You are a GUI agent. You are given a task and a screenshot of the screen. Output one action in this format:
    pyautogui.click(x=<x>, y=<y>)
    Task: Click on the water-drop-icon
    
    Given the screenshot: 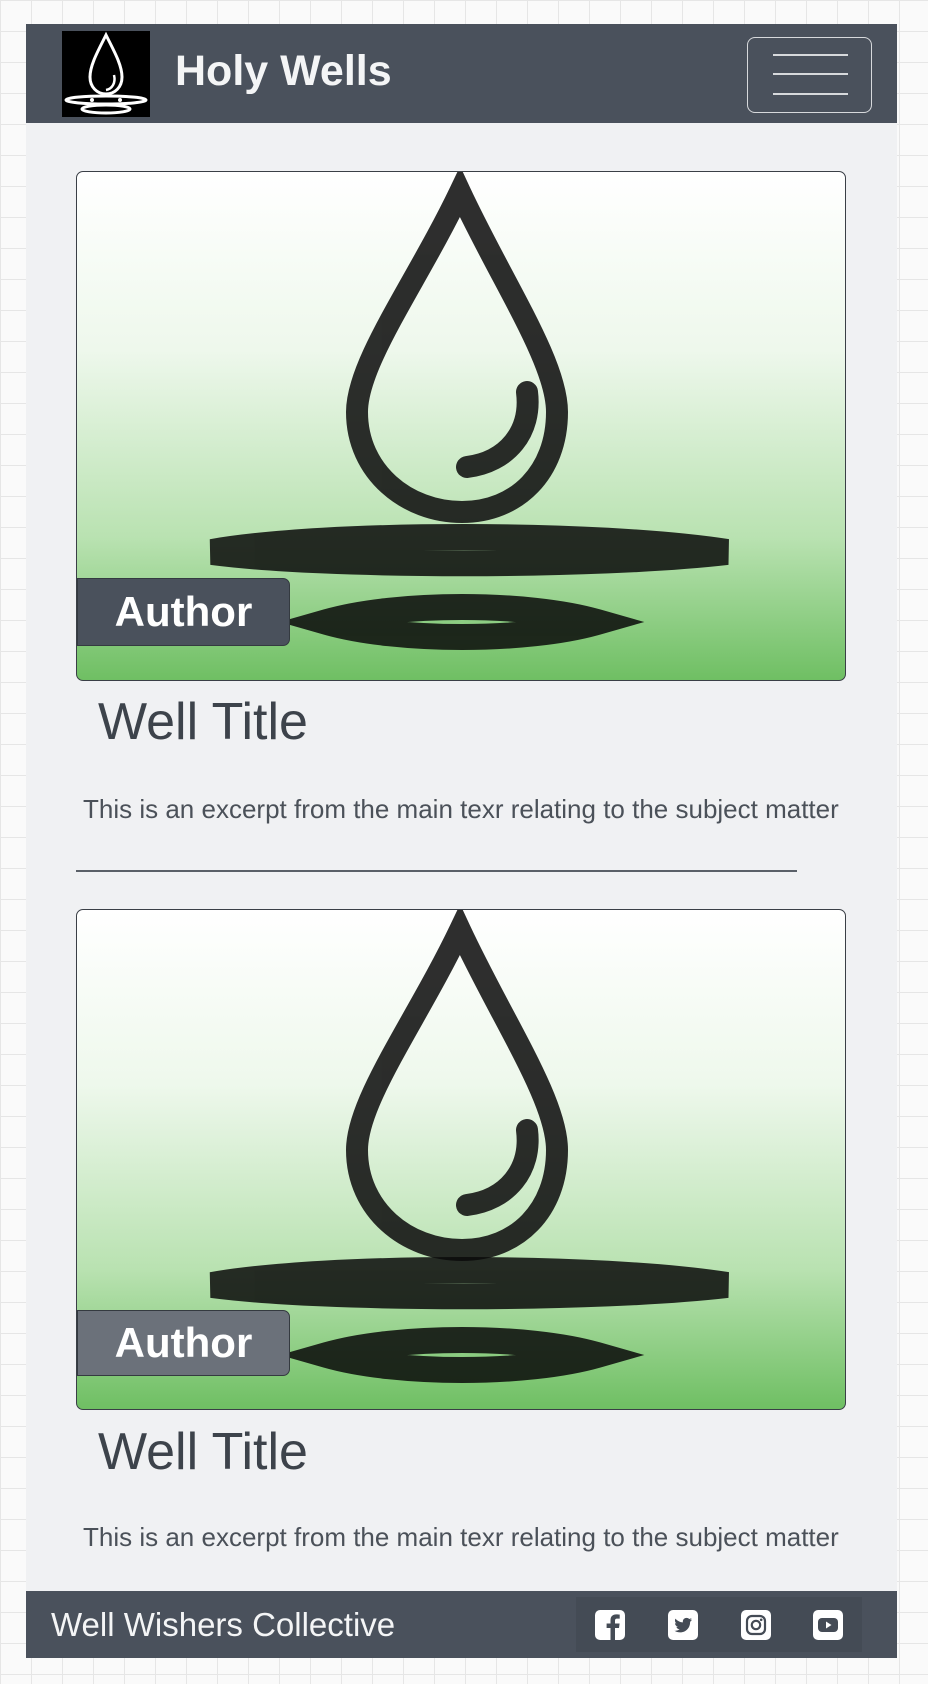 What is the action you would take?
    pyautogui.click(x=106, y=74)
    